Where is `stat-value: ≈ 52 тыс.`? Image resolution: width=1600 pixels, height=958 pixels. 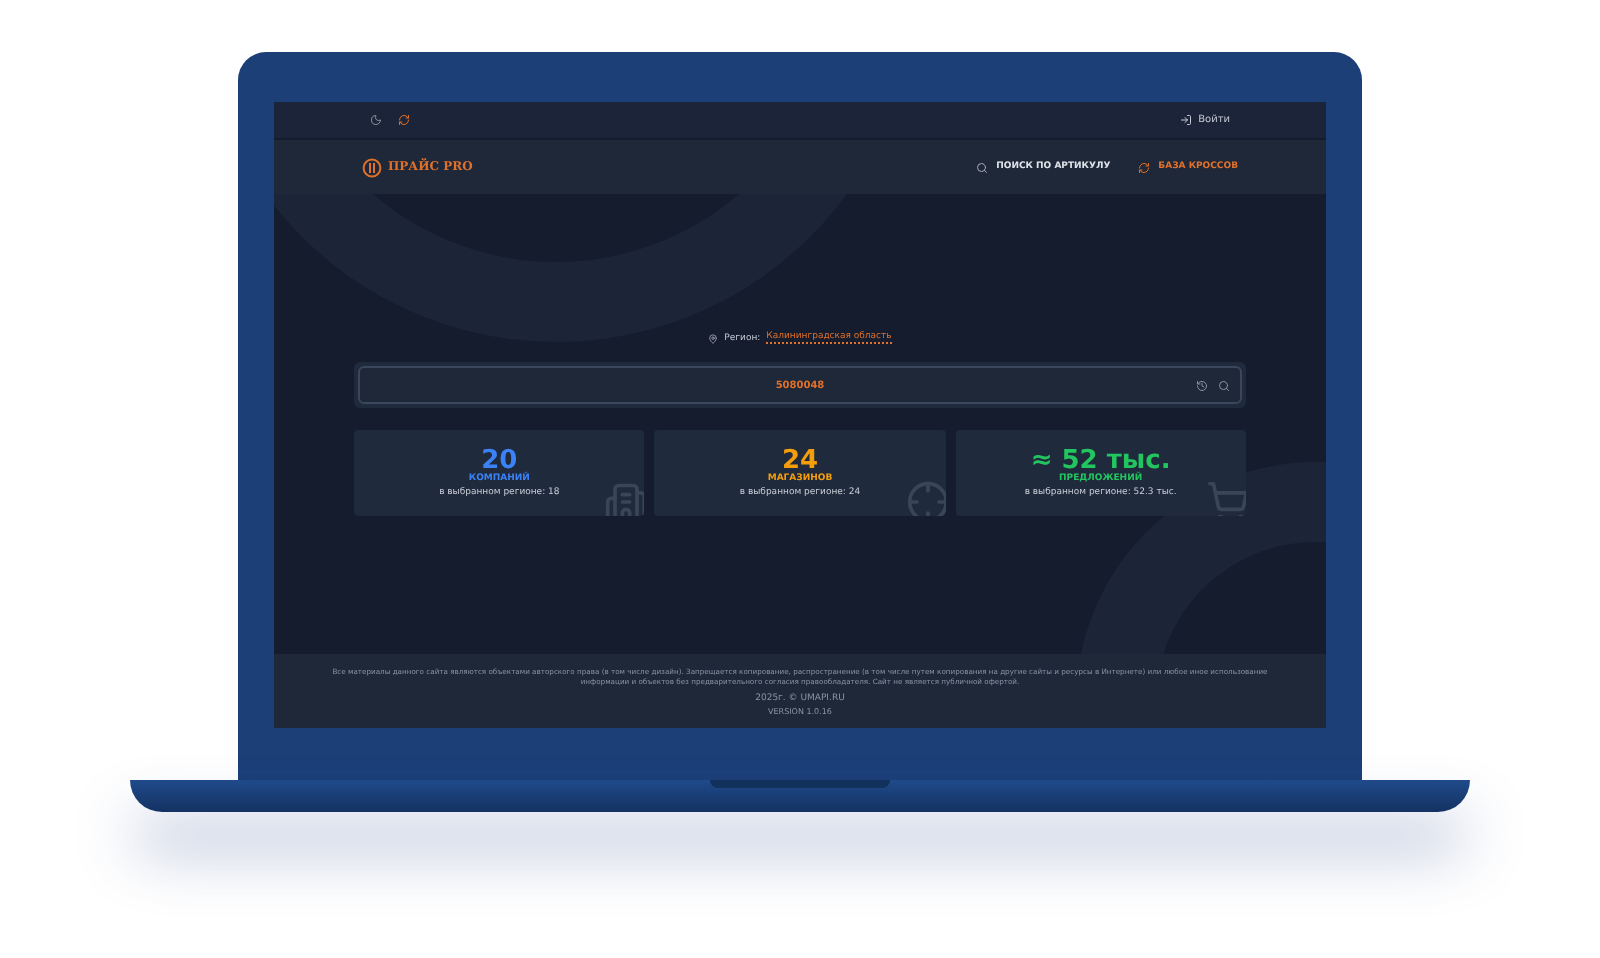 stat-value: ≈ 52 тыс. is located at coordinates (1100, 461).